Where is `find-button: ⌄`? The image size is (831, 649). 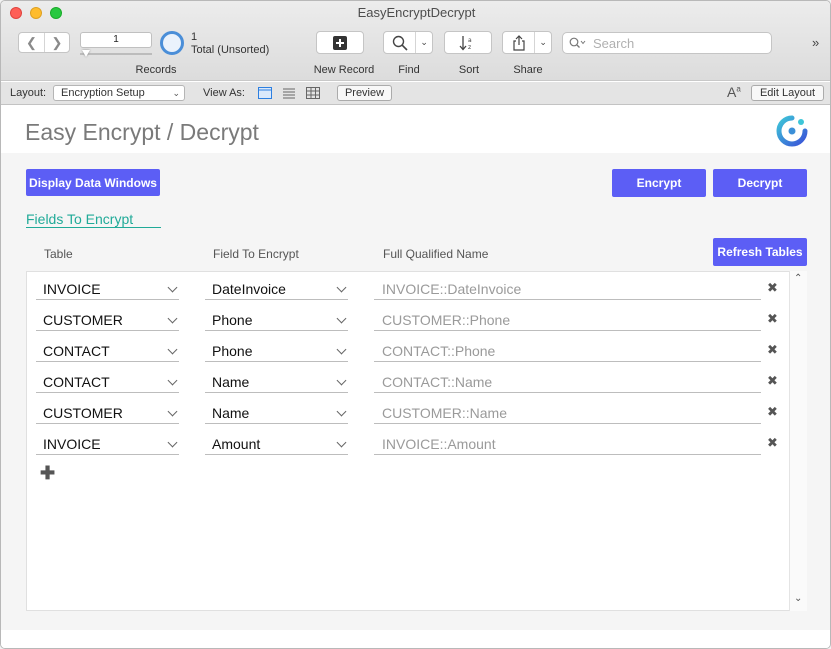 find-button: ⌄ is located at coordinates (408, 42).